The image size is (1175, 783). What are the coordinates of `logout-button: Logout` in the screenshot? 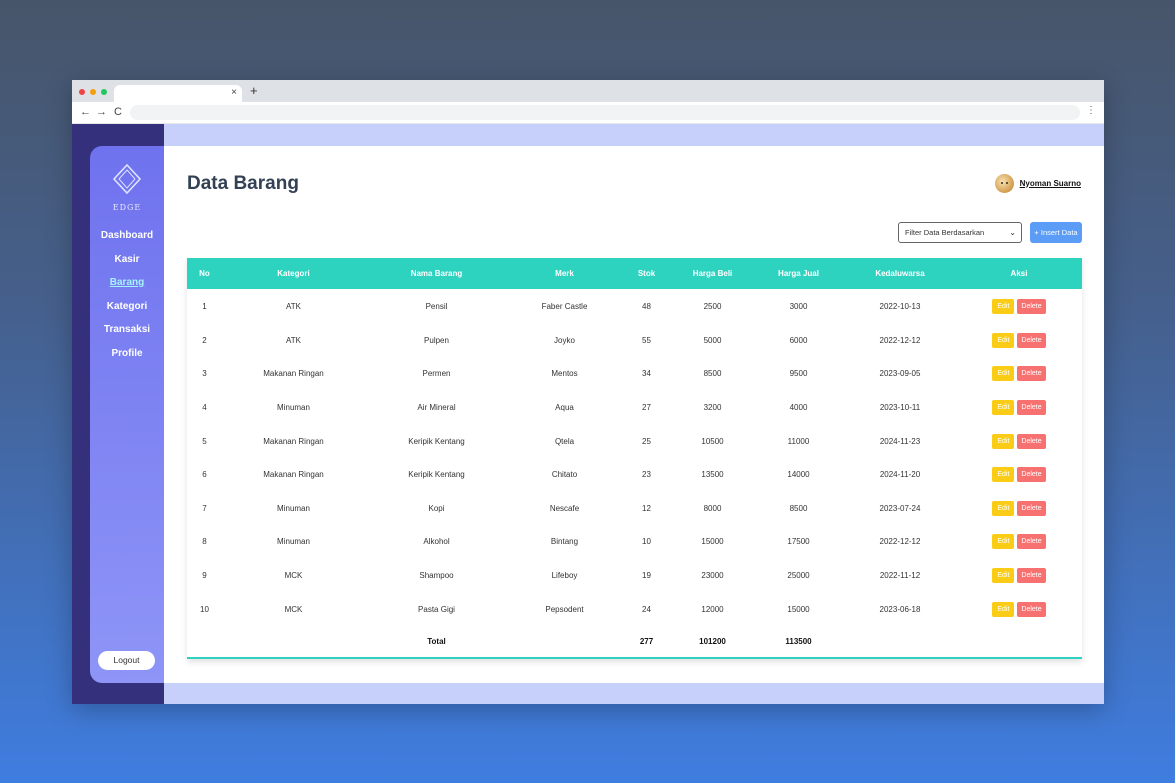 It's located at (126, 660).